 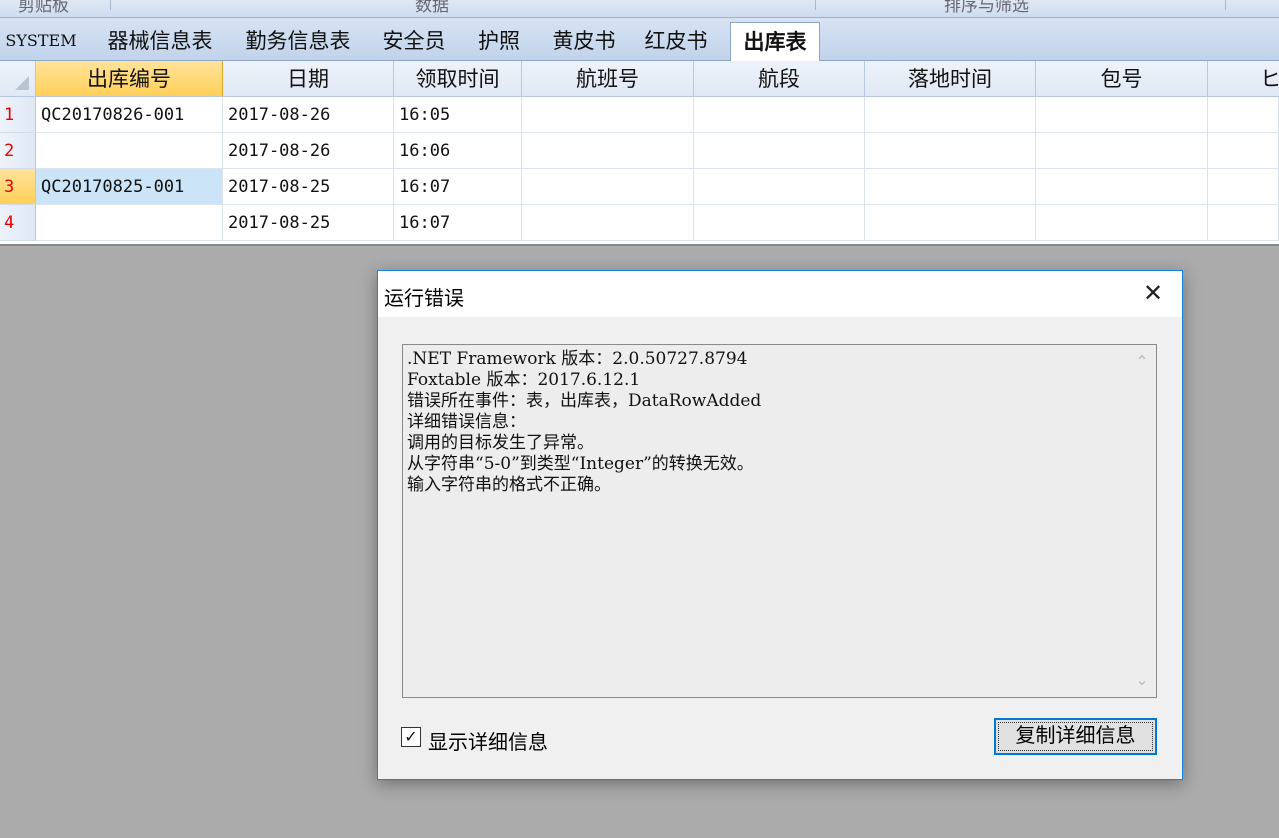 What do you see at coordinates (986, 8) in the screenshot?
I see `ribbon-group-sort-filter: 排序与筛选` at bounding box center [986, 8].